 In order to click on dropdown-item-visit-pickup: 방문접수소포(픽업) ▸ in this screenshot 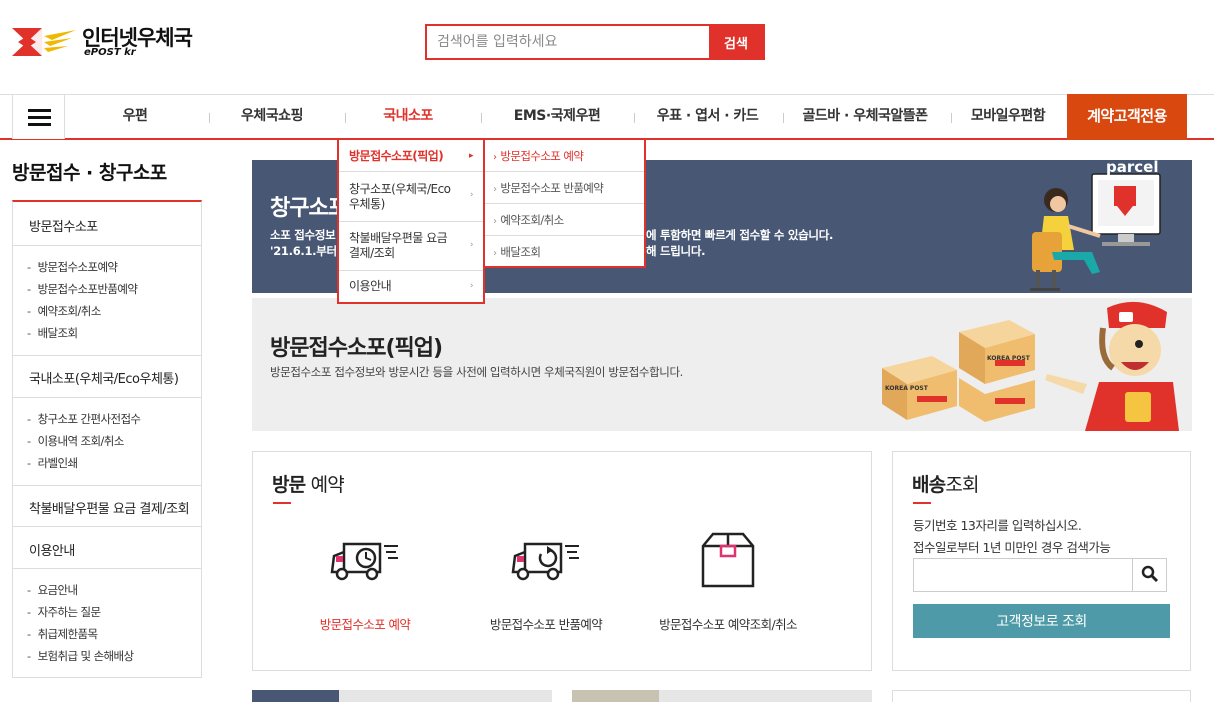, I will do `click(411, 156)`.